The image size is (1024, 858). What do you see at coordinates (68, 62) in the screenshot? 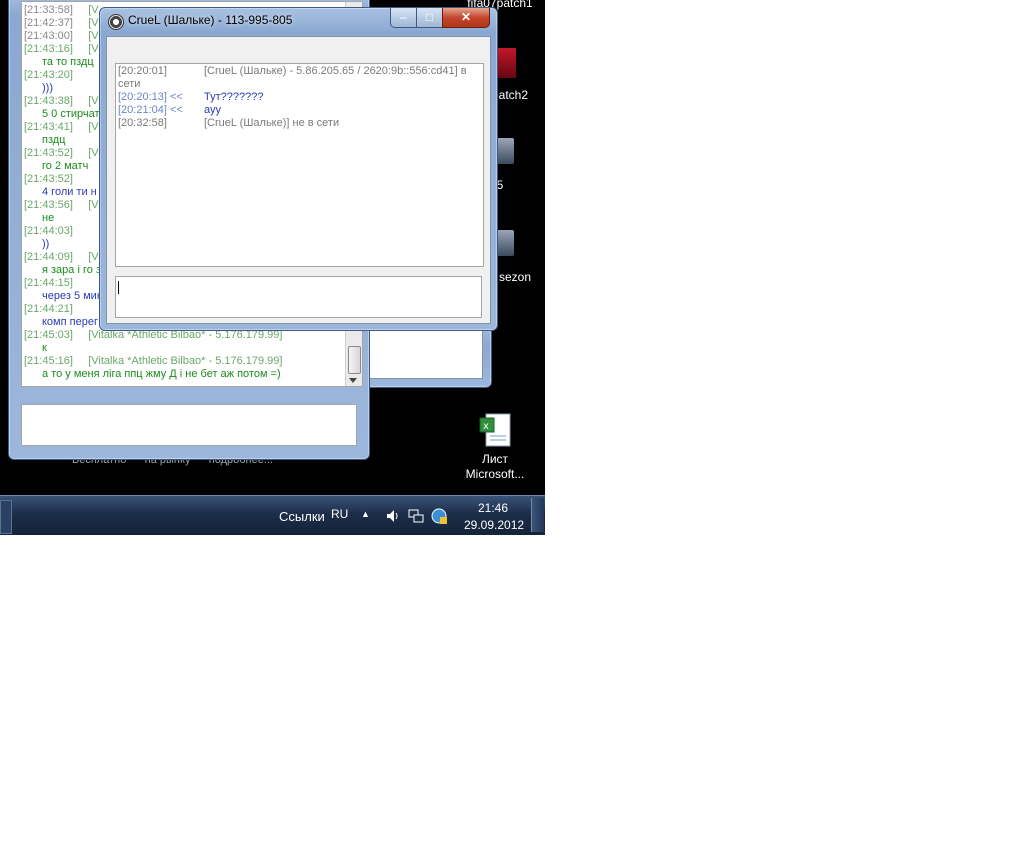
I see `message-text: та то пздц` at bounding box center [68, 62].